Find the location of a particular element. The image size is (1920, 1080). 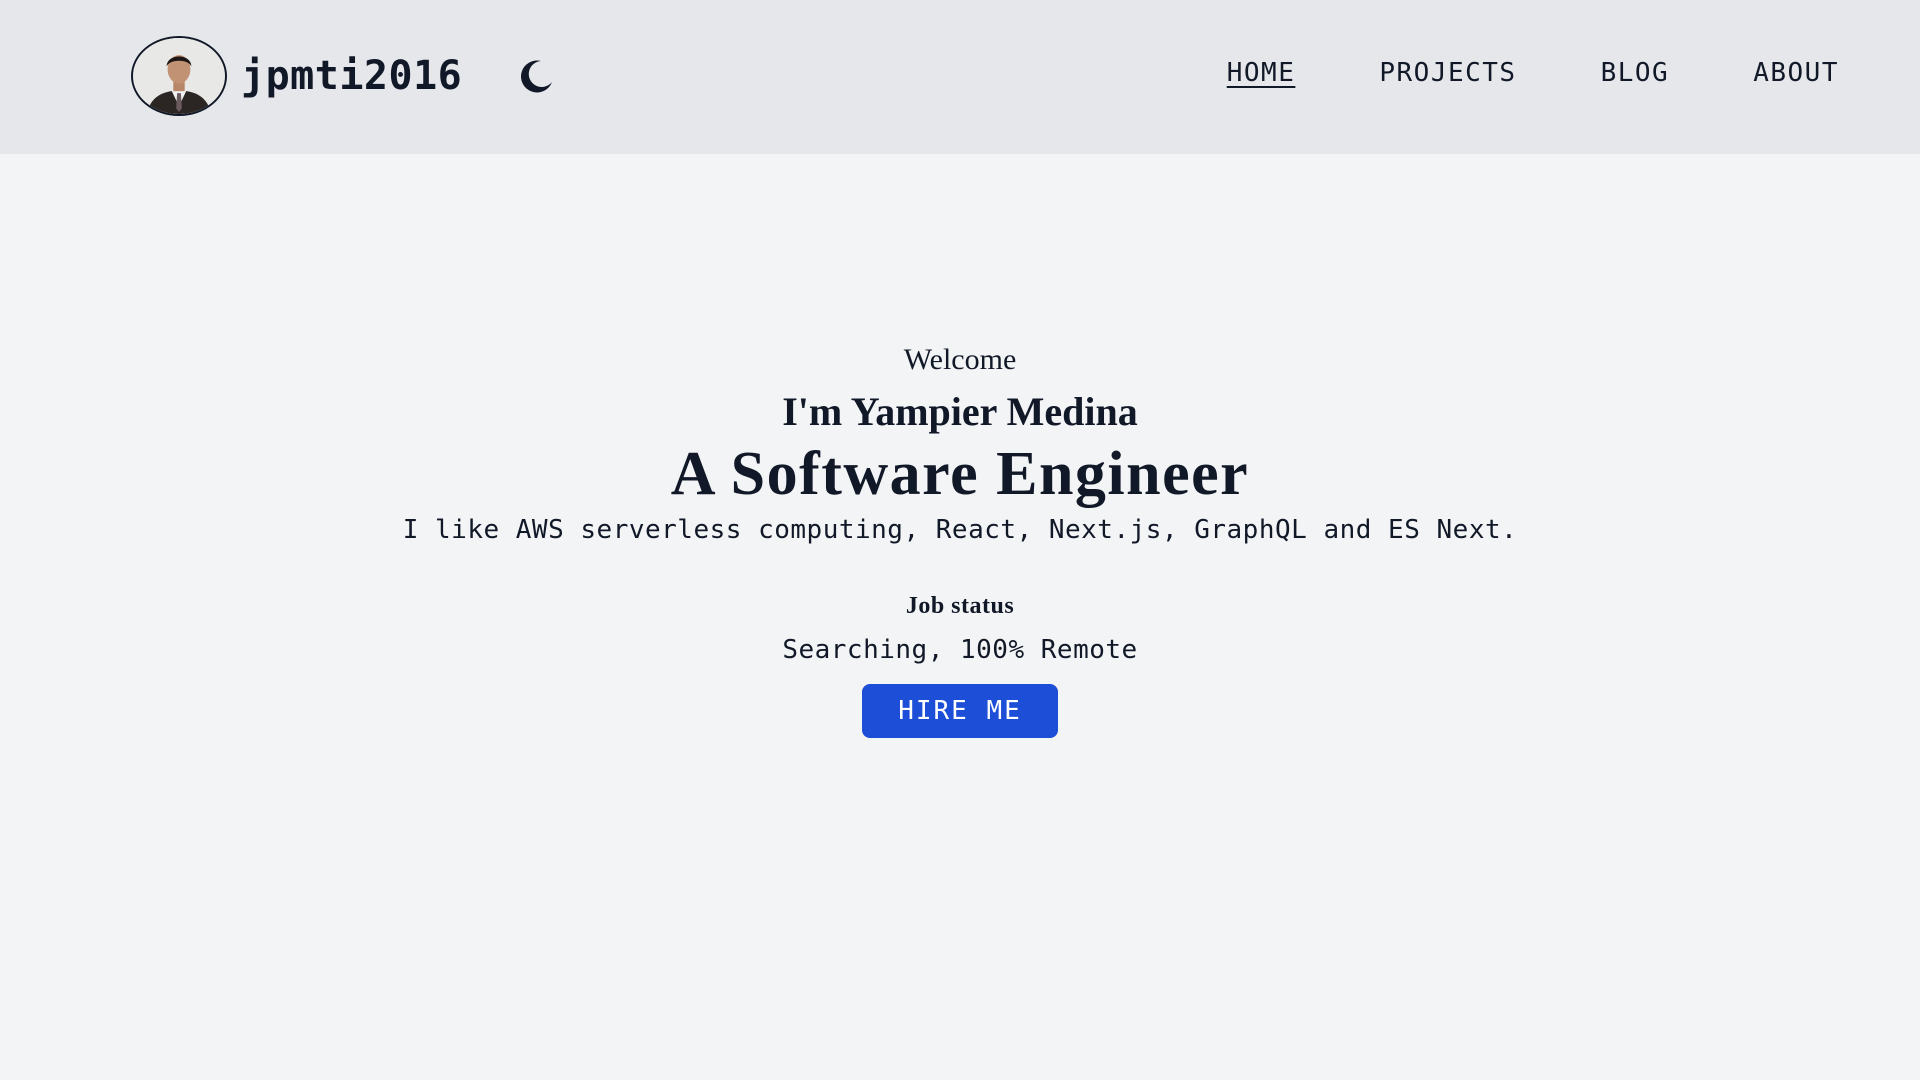

job-status-heading: Job status is located at coordinates (960, 606).